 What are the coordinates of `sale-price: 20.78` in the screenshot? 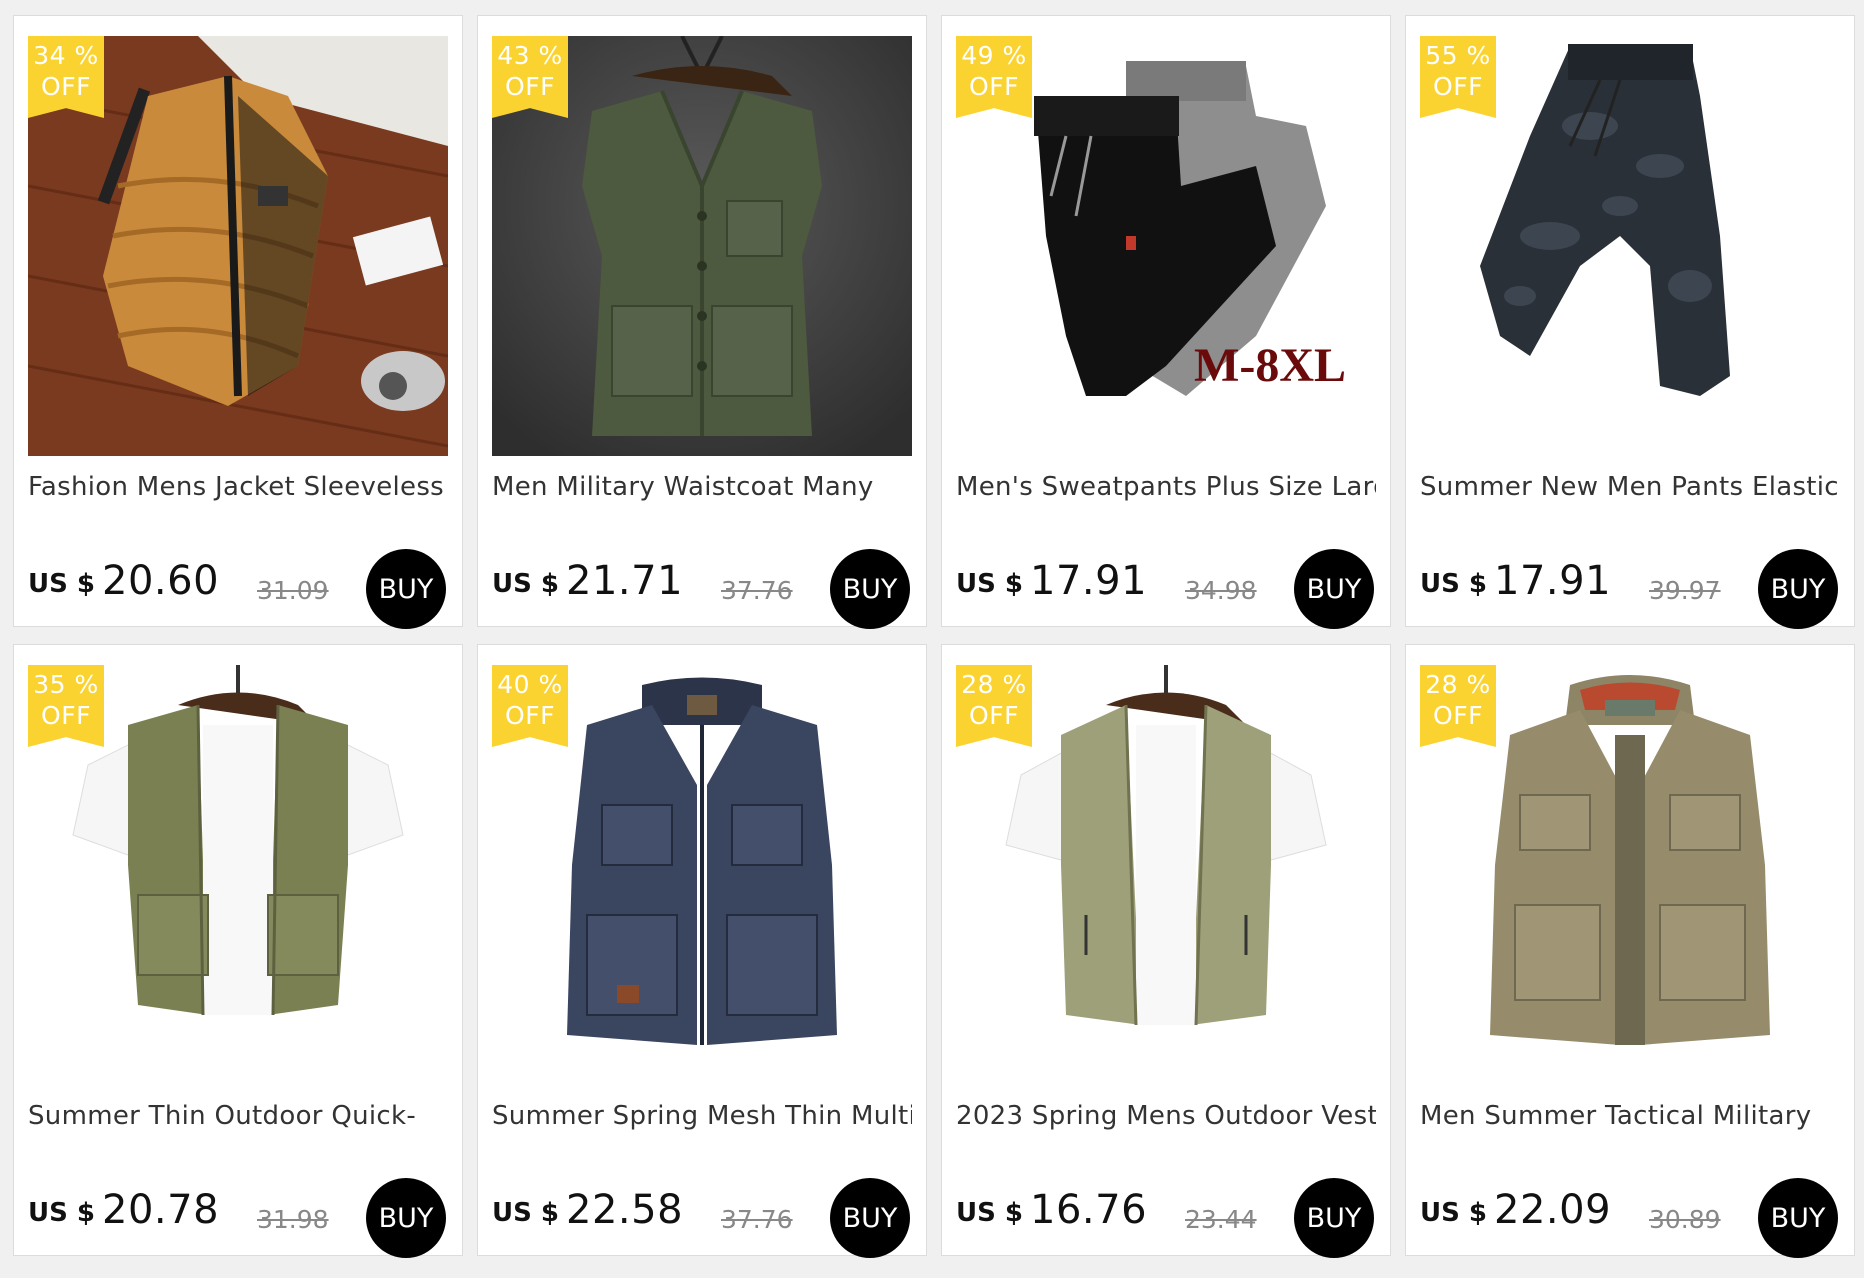 It's located at (161, 1210).